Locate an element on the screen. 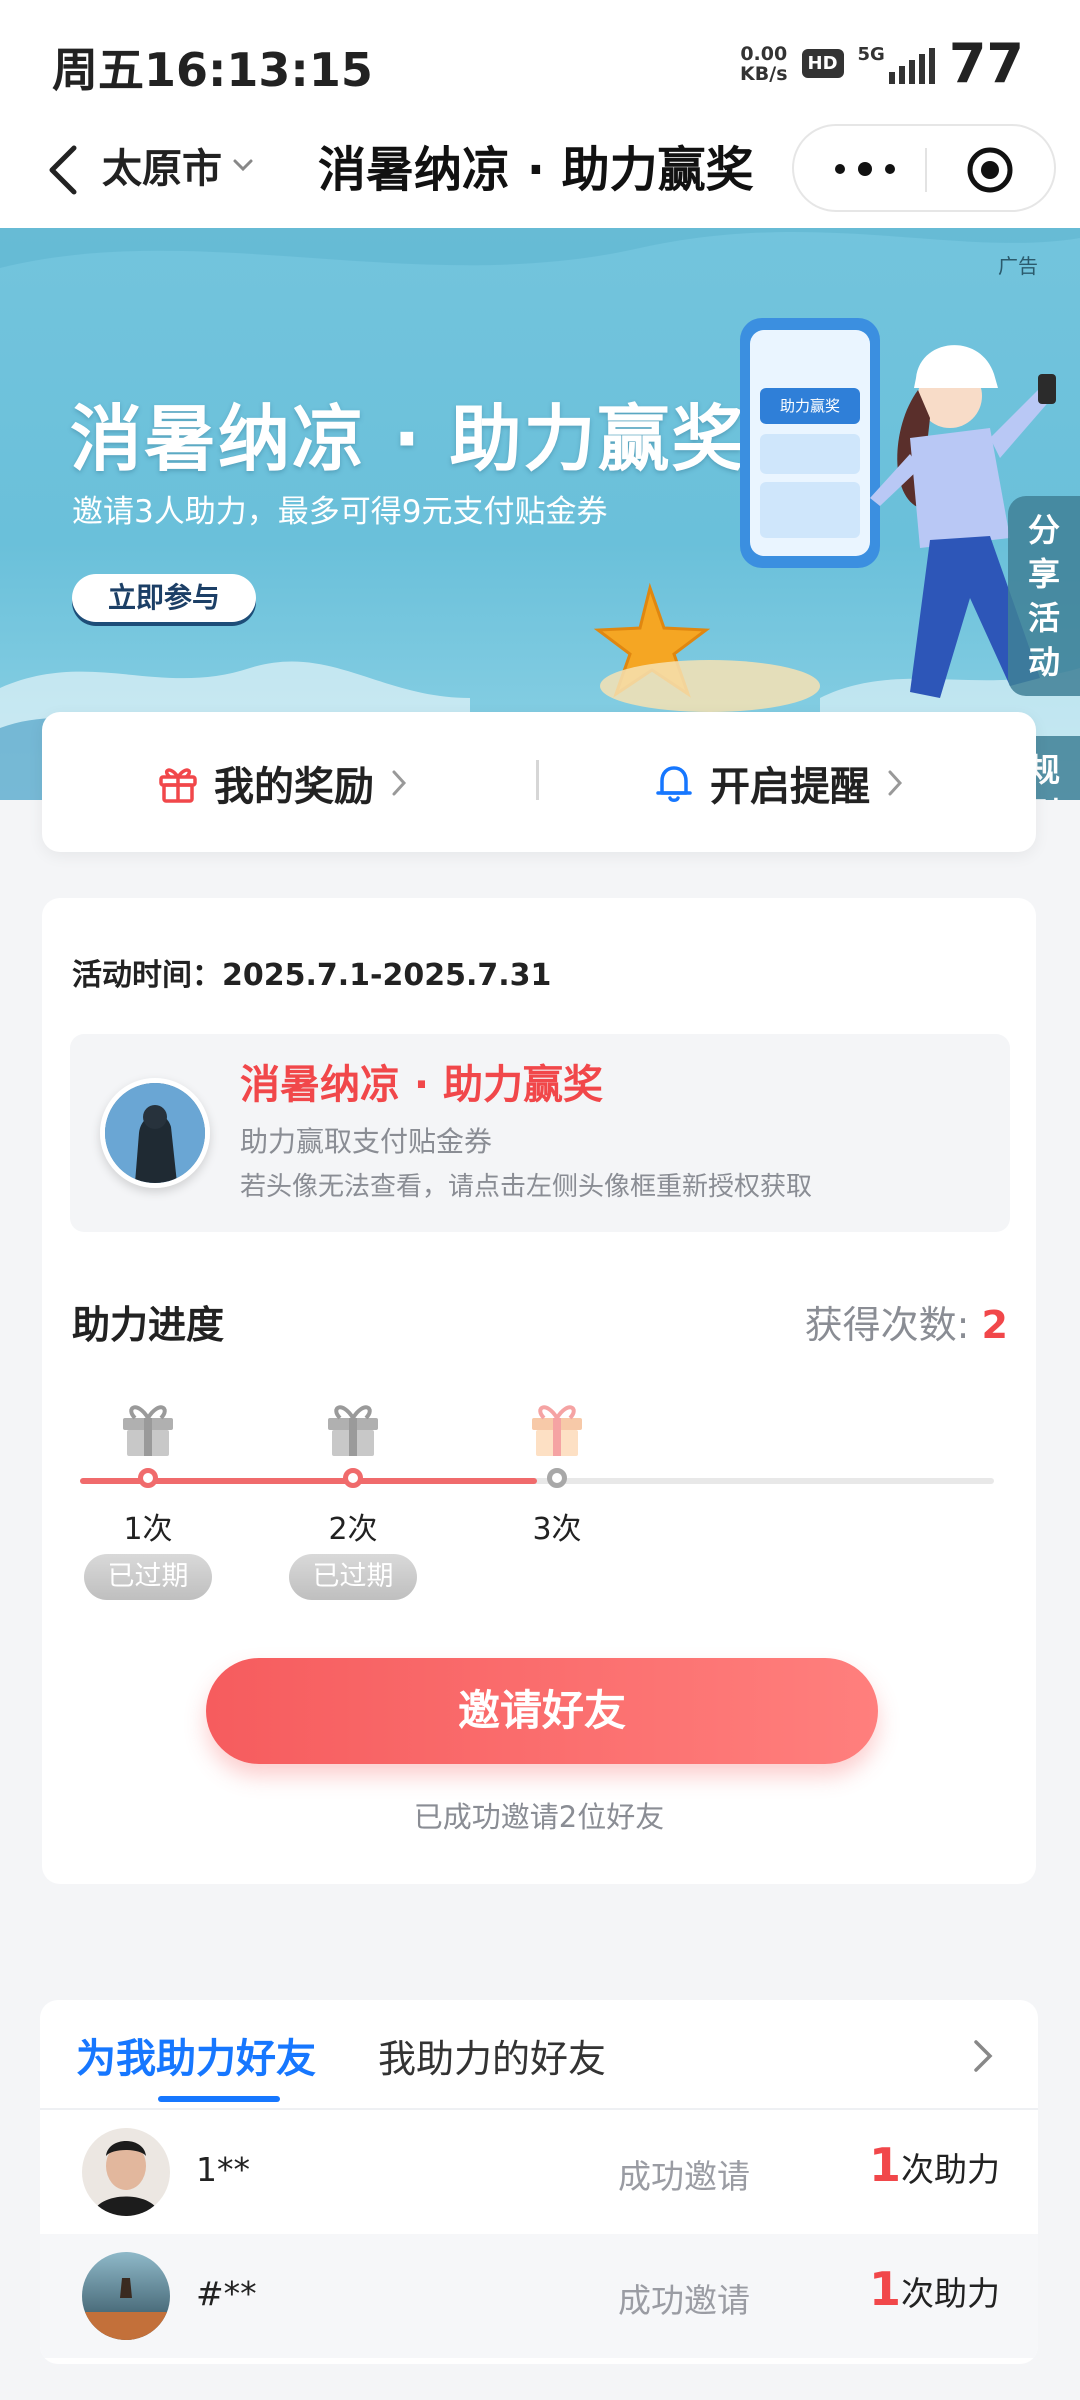  hd-badge: HD is located at coordinates (822, 63).